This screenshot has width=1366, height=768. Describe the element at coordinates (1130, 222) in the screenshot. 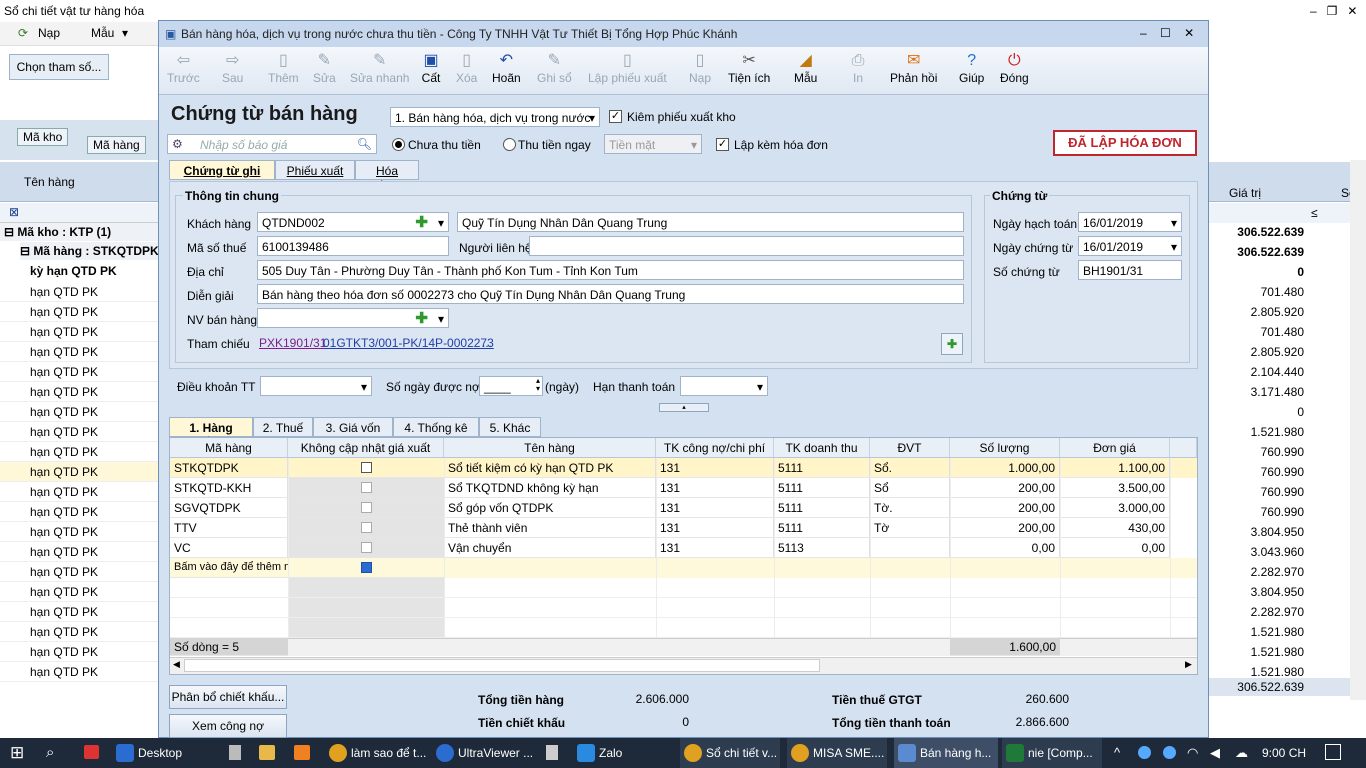

I see `posting-date-input: 16/01/2019 ▾` at that location.